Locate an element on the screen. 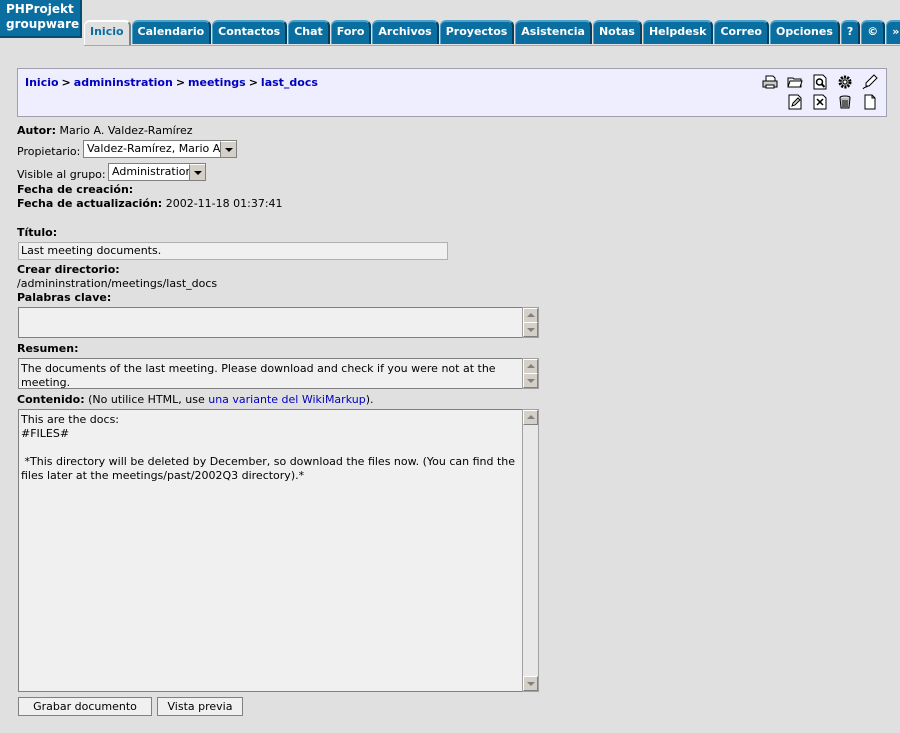 This screenshot has width=900, height=733. contenido-label: Contenido: is located at coordinates (51, 399).